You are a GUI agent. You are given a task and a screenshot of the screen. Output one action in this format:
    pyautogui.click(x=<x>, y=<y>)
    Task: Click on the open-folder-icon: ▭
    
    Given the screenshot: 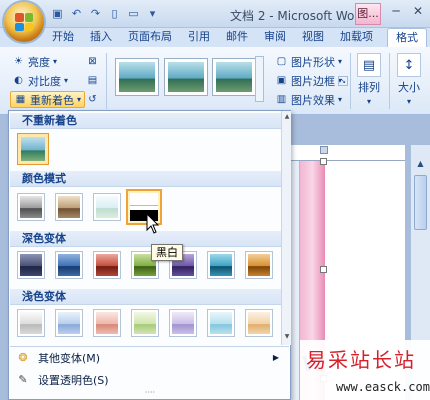 What is the action you would take?
    pyautogui.click(x=133, y=13)
    